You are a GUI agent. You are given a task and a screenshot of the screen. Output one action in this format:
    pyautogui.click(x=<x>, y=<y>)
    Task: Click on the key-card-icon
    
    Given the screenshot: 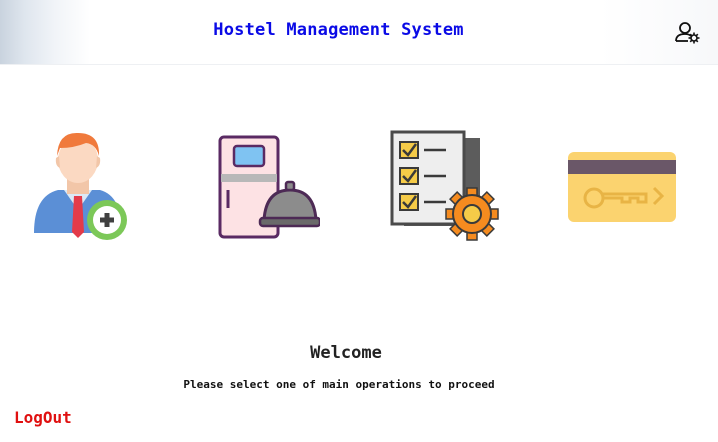 What is the action you would take?
    pyautogui.click(x=622, y=187)
    